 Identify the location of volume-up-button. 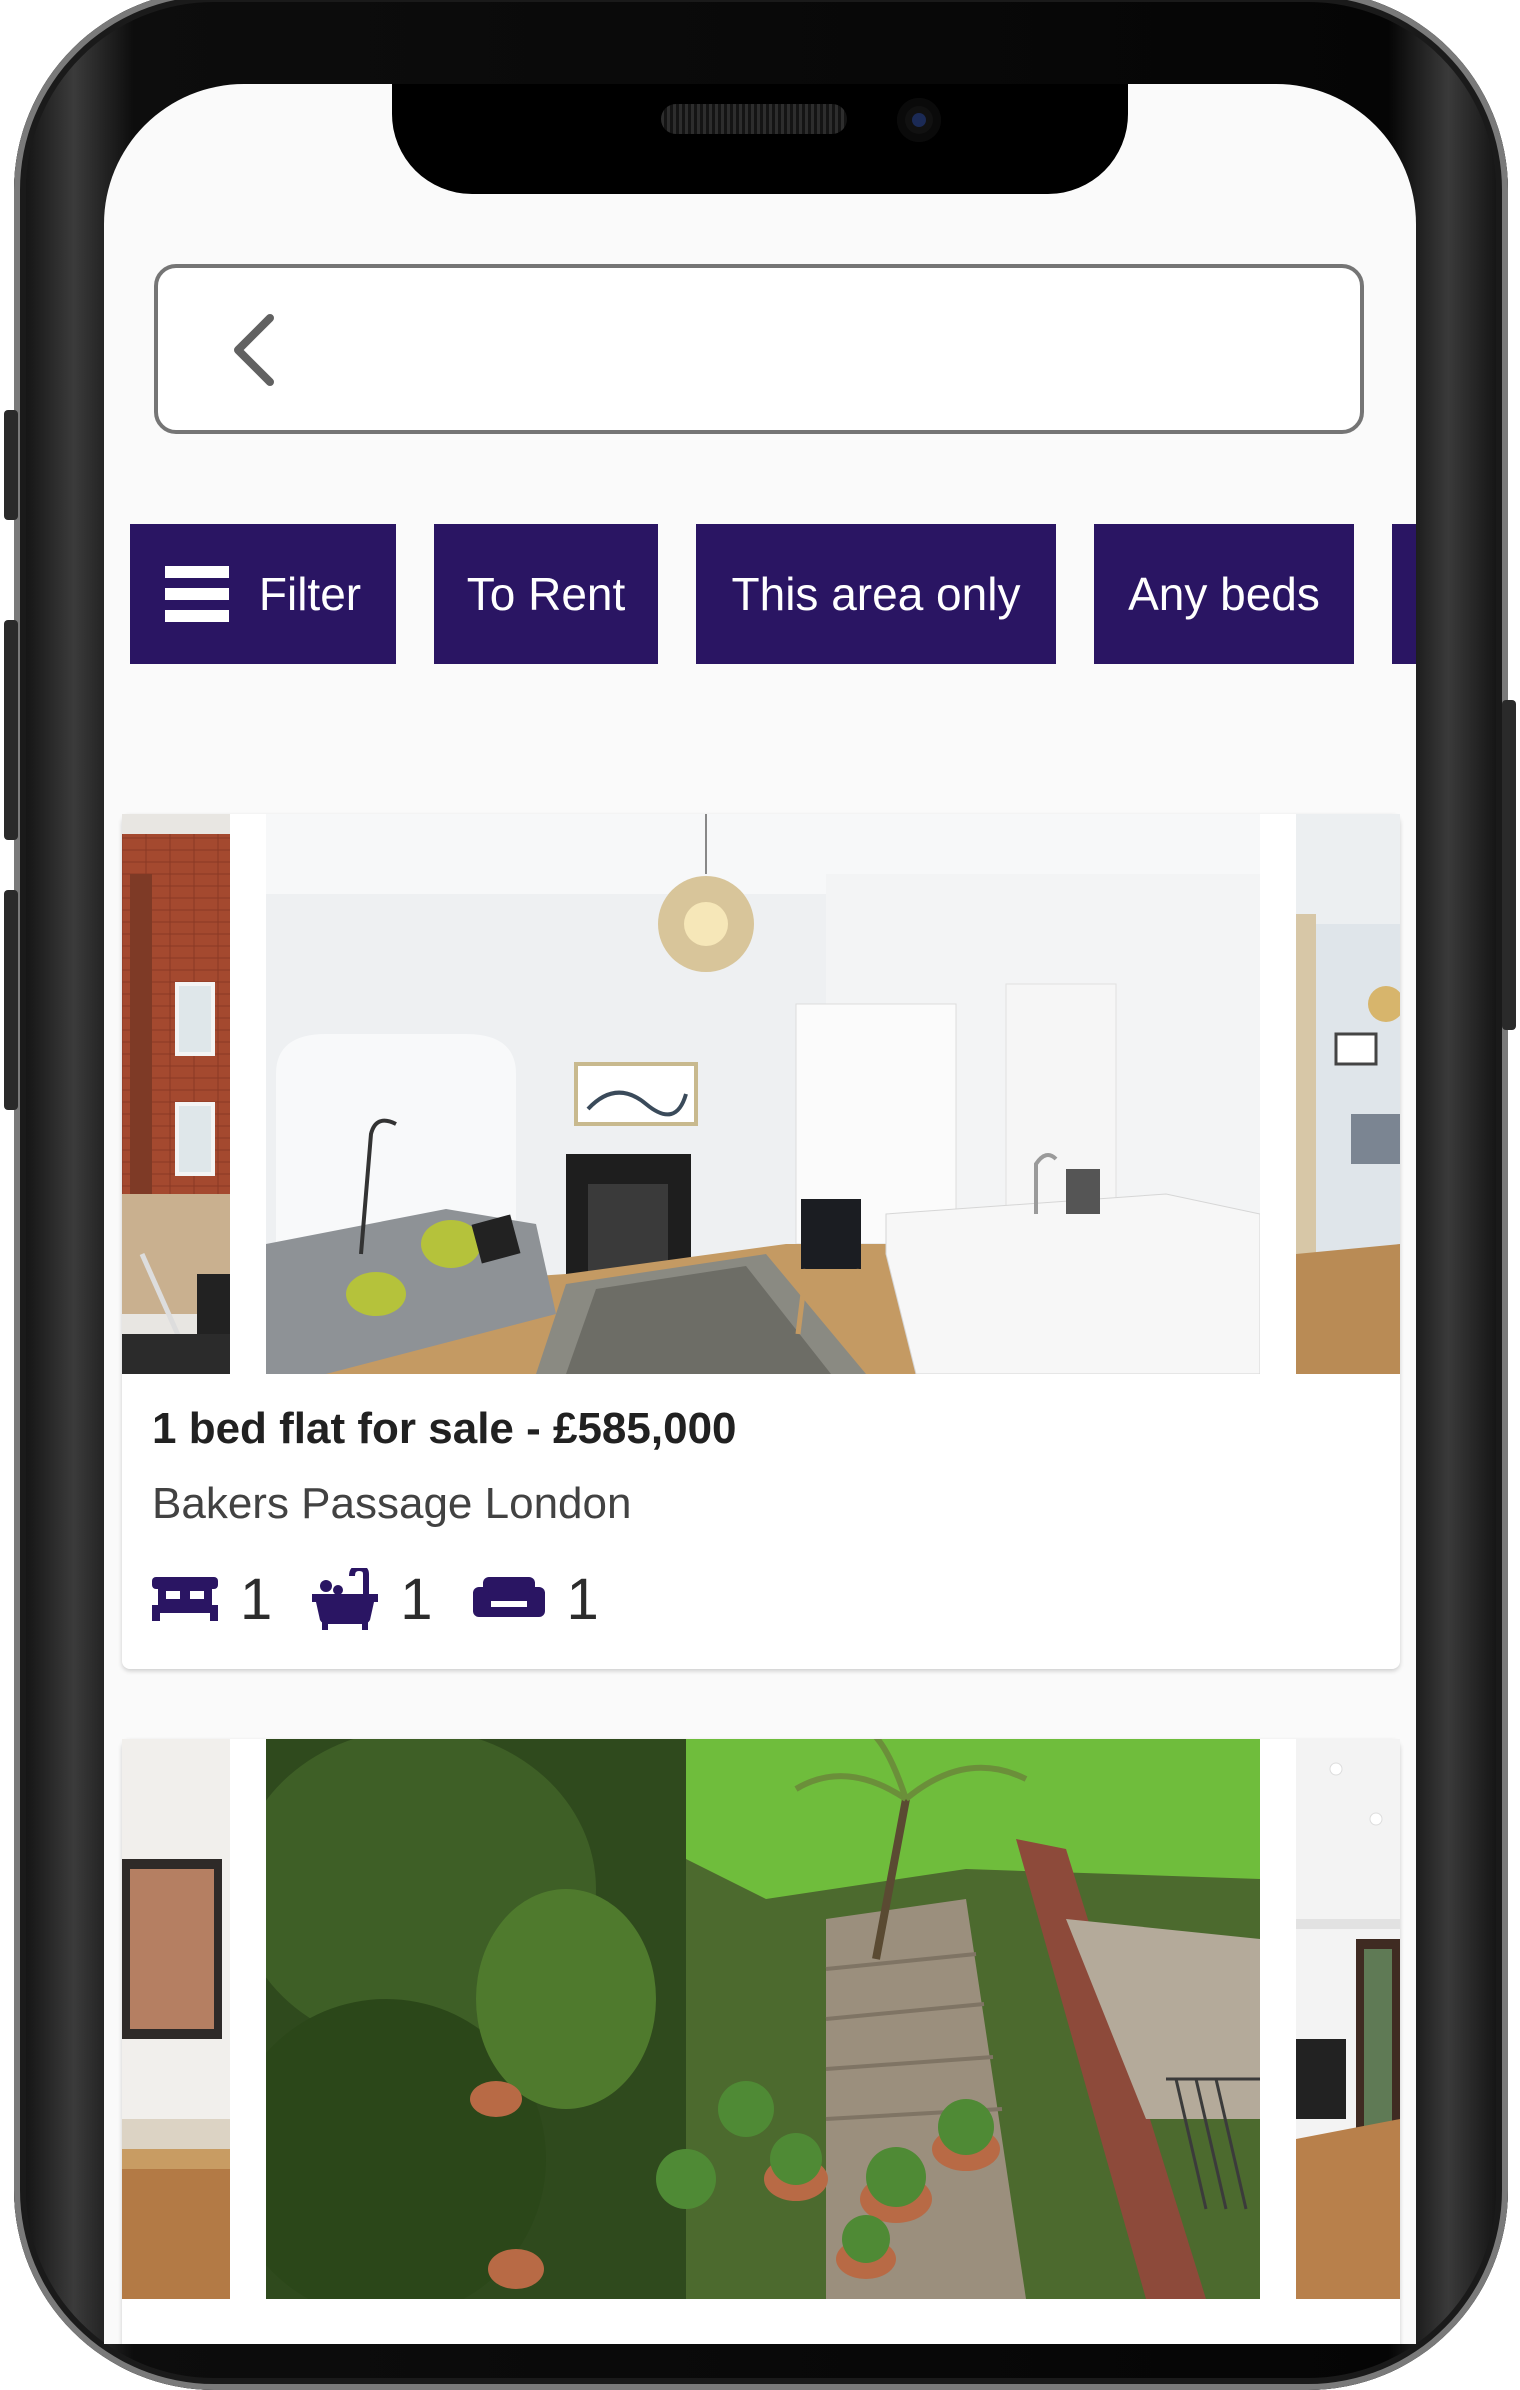
(11, 730).